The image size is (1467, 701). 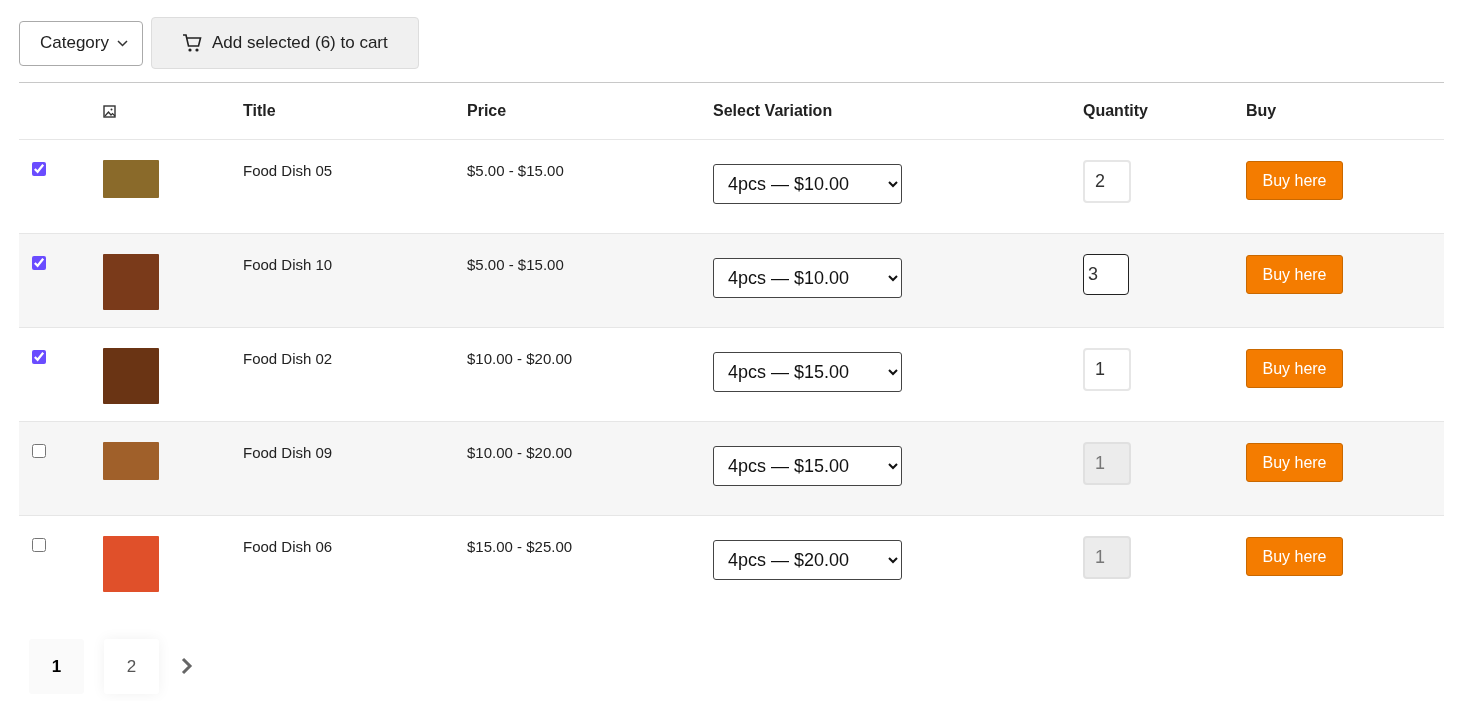 What do you see at coordinates (285, 43) in the screenshot?
I see `add-to-cart-button: Add selected (6) to cart` at bounding box center [285, 43].